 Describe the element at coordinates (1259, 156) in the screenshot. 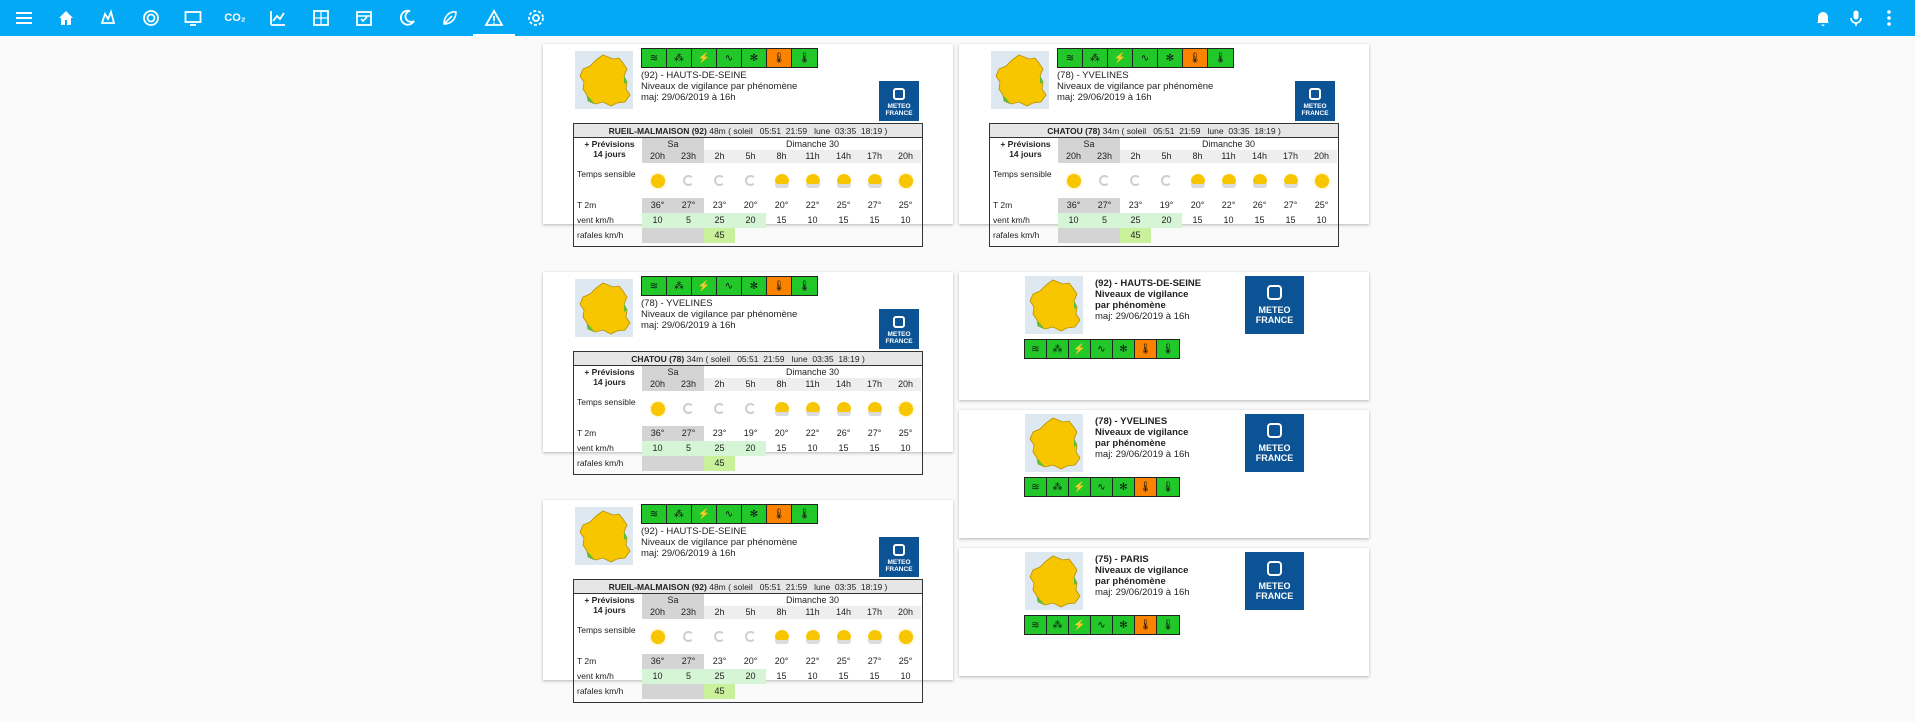

I see `hour-cell: 14h` at that location.